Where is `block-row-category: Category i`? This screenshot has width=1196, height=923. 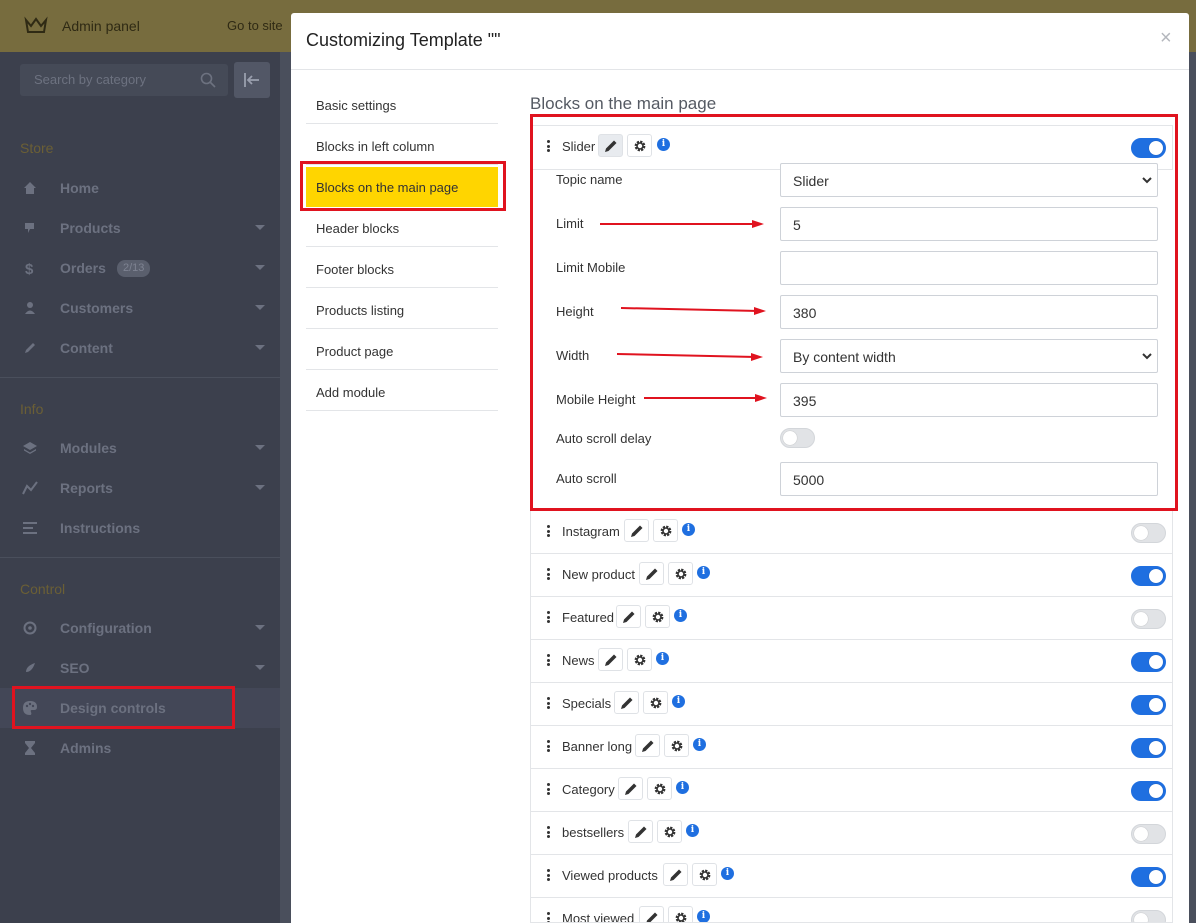 block-row-category: Category i is located at coordinates (851, 790).